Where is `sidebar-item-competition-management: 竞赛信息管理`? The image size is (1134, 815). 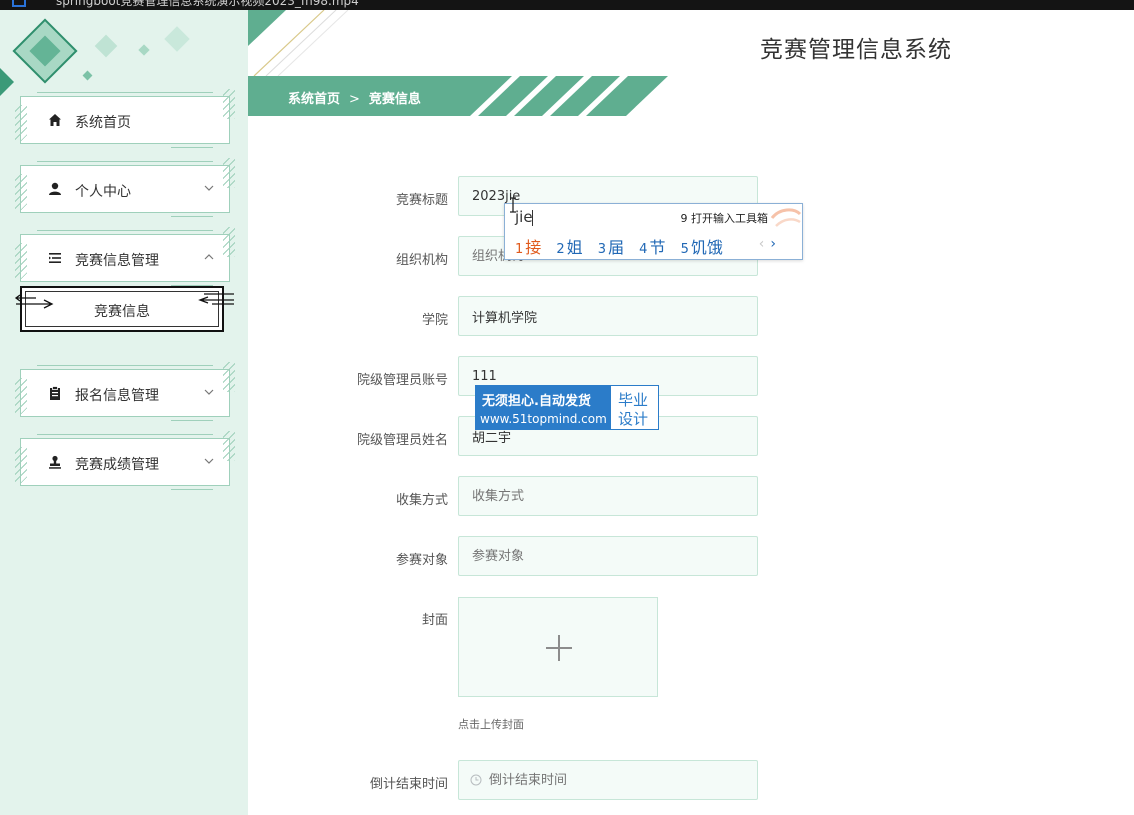 sidebar-item-competition-management: 竞赛信息管理 is located at coordinates (125, 256).